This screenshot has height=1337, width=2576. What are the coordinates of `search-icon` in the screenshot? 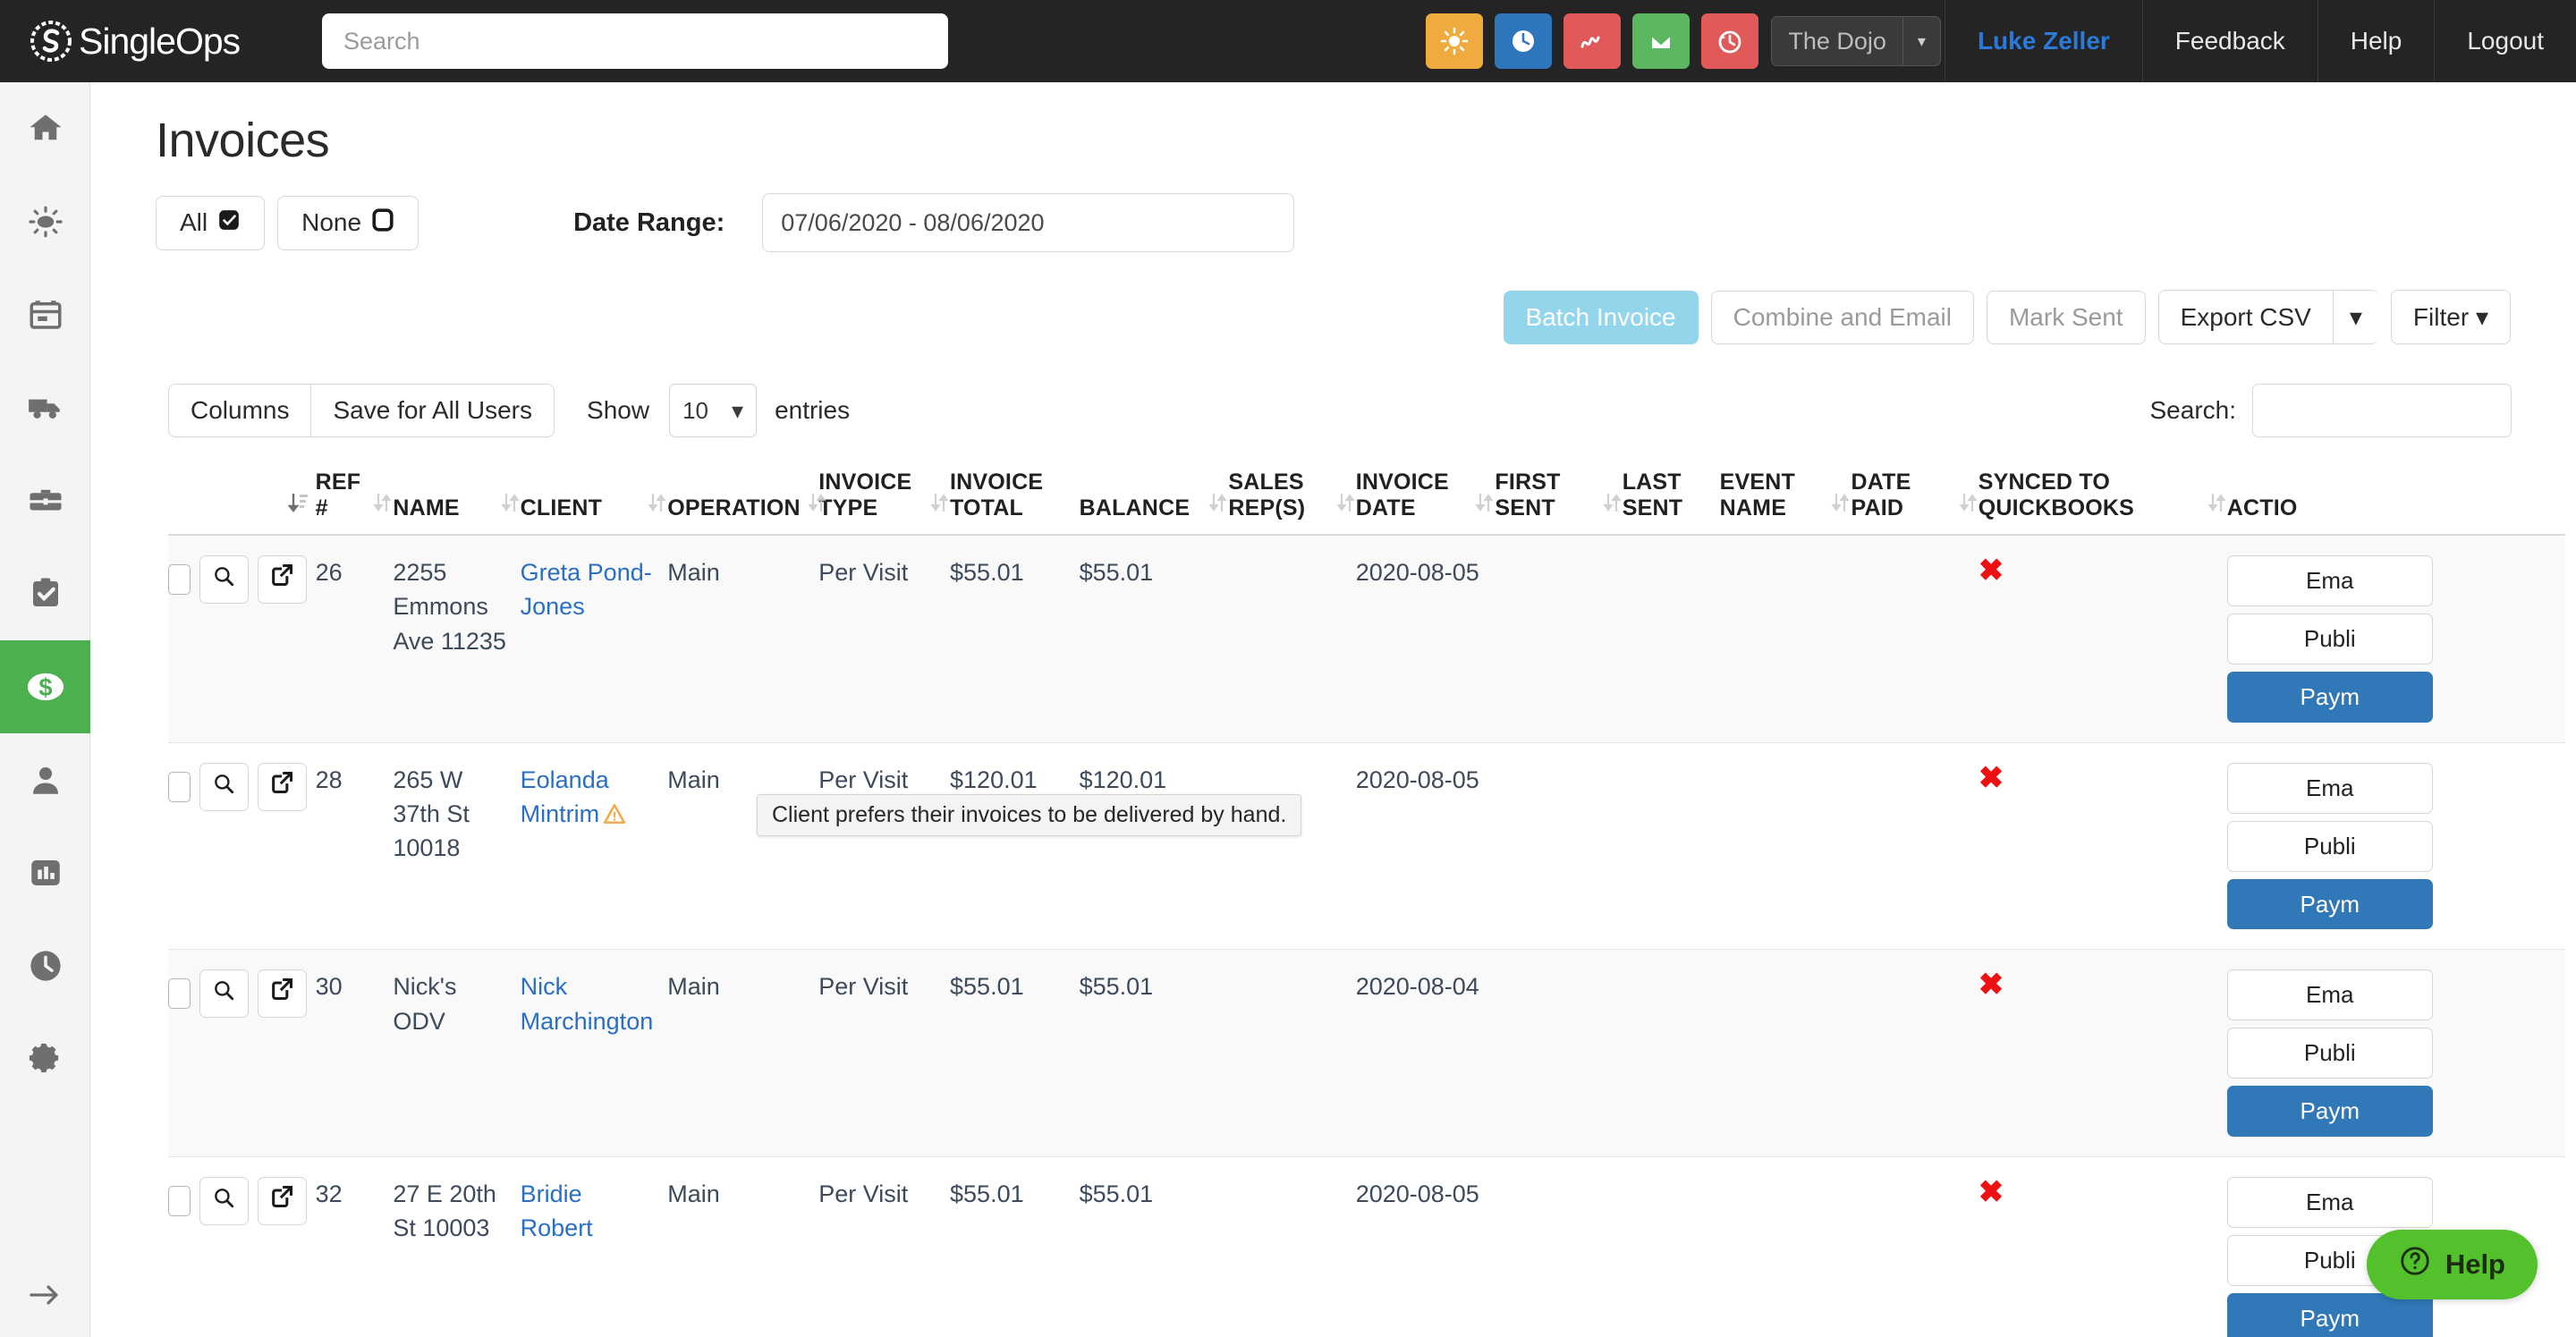 It's located at (223, 1201).